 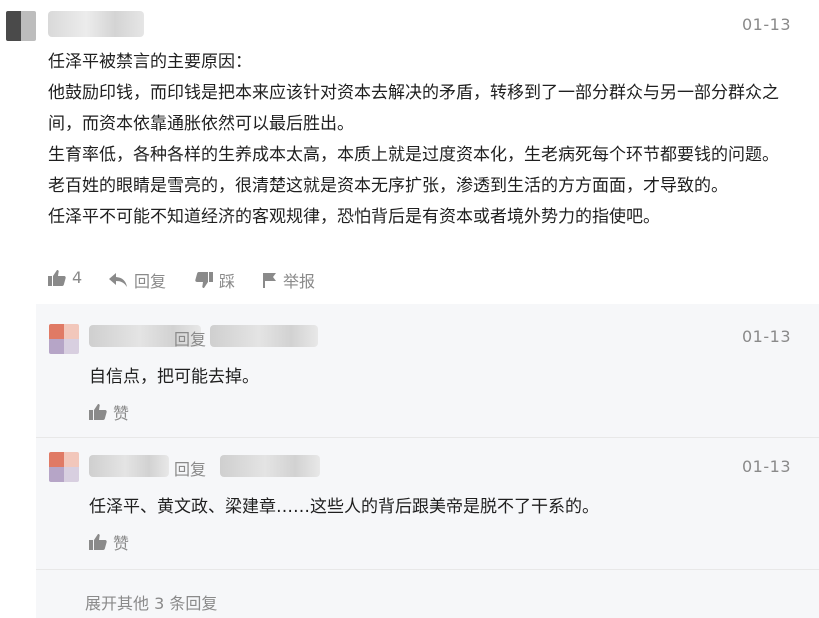 What do you see at coordinates (150, 281) in the screenshot?
I see `reply-label: 回复` at bounding box center [150, 281].